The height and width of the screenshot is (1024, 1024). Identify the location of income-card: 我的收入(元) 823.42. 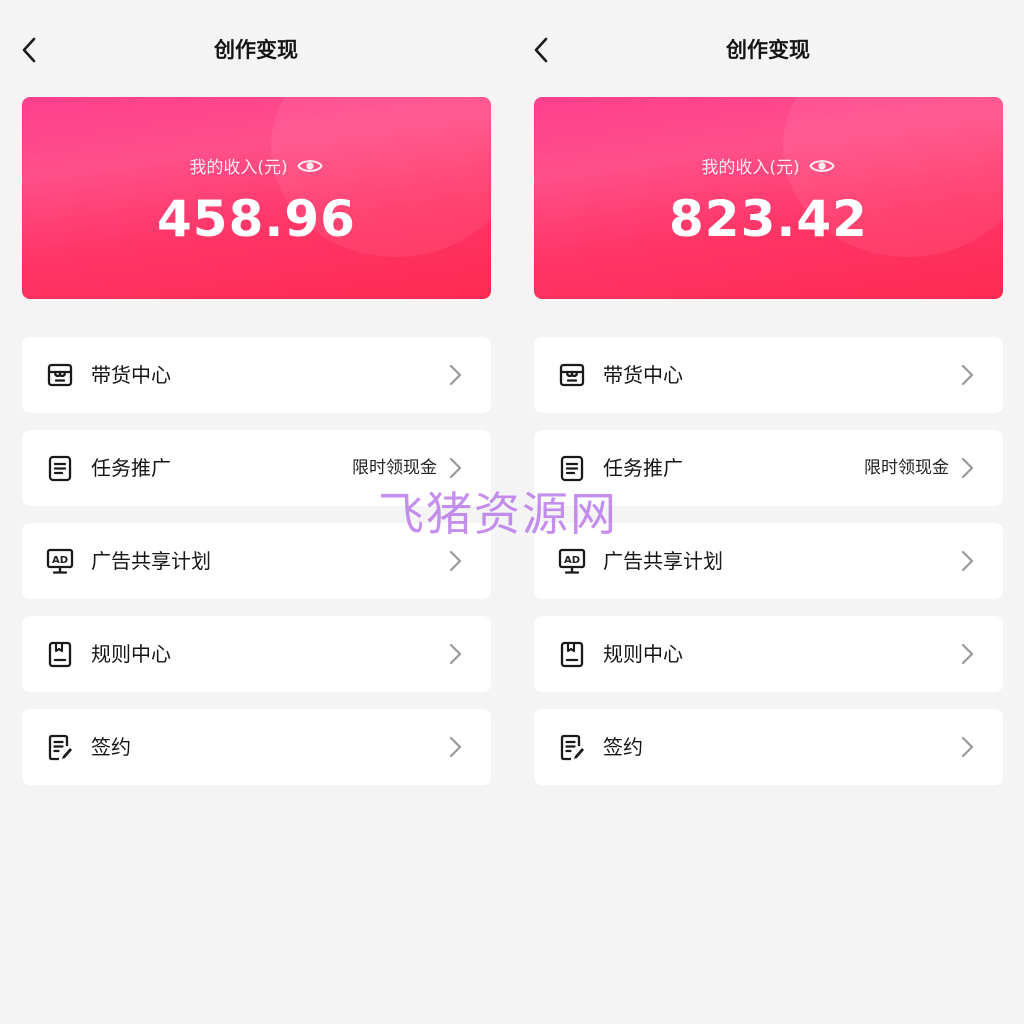
(768, 198).